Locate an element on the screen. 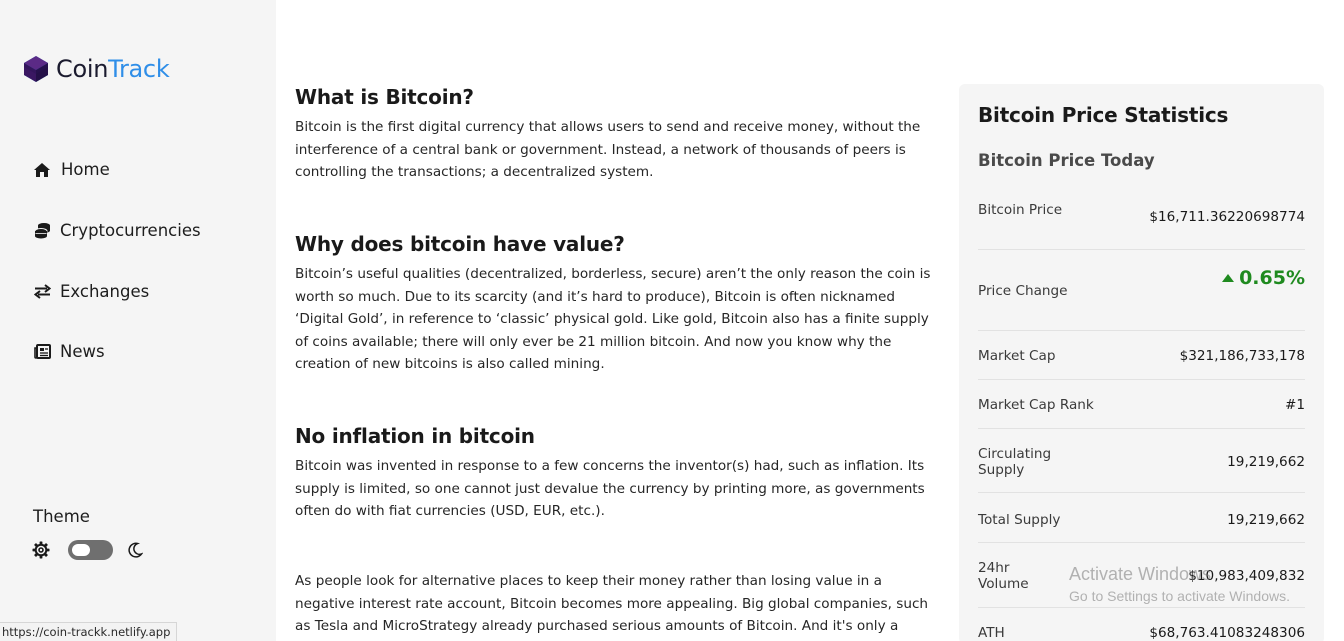 The height and width of the screenshot is (641, 1344). sidebar-item-label: Home is located at coordinates (85, 169).